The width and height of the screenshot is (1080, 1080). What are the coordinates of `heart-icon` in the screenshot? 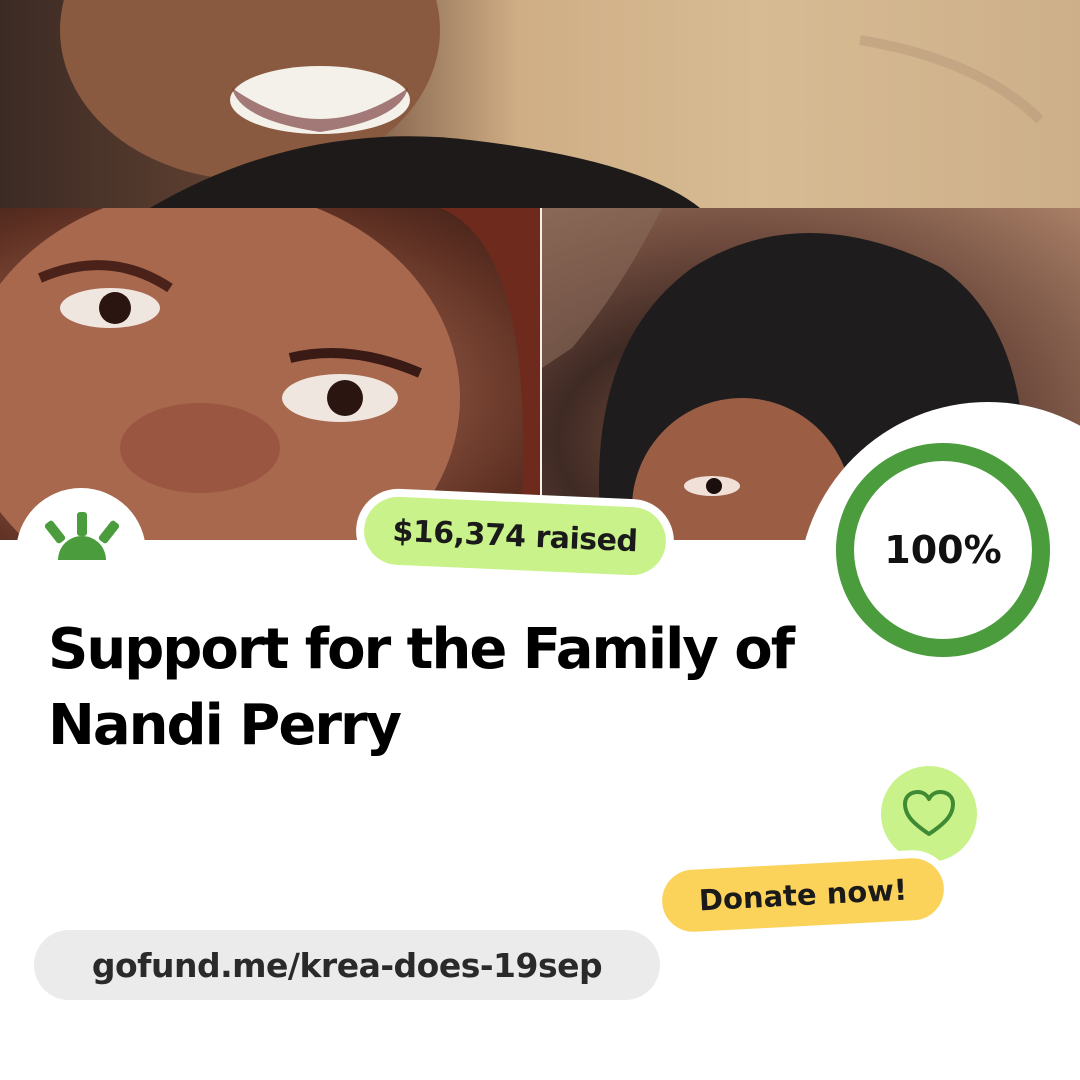 It's located at (929, 813).